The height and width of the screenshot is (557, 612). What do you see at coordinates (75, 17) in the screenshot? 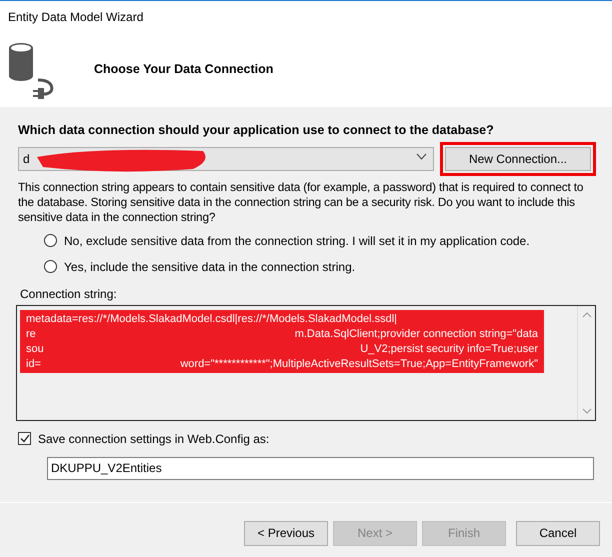
I see `window-title: Entity Data Model Wizard` at bounding box center [75, 17].